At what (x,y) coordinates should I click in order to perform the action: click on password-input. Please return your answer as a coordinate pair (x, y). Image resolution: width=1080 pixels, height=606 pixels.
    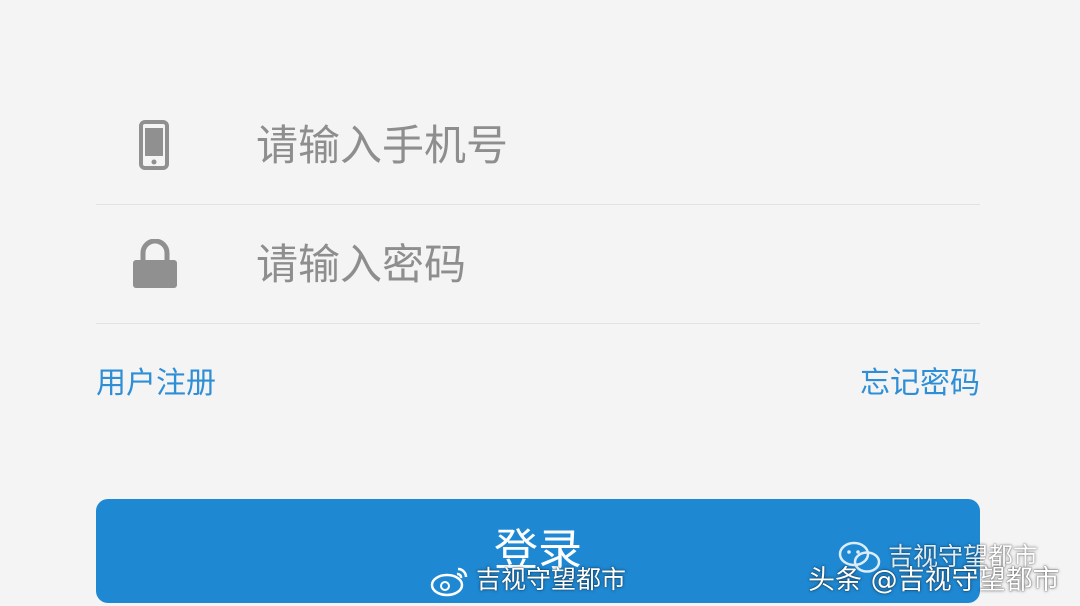
    Looking at the image, I should click on (601, 264).